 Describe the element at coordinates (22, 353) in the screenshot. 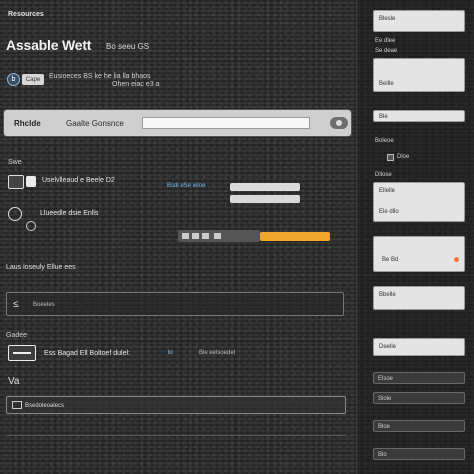

I see `minus-icon` at that location.